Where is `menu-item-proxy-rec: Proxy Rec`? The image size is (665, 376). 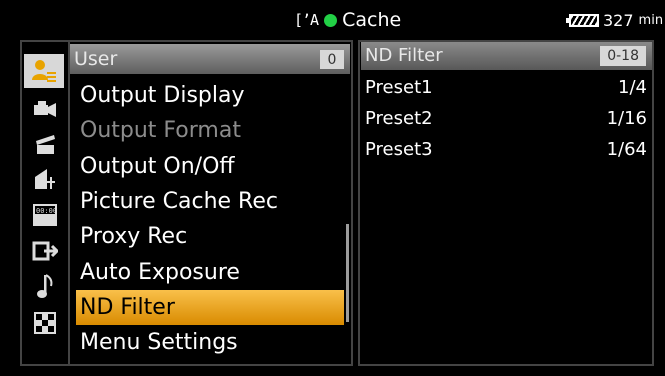 menu-item-proxy-rec: Proxy Rec is located at coordinates (208, 236).